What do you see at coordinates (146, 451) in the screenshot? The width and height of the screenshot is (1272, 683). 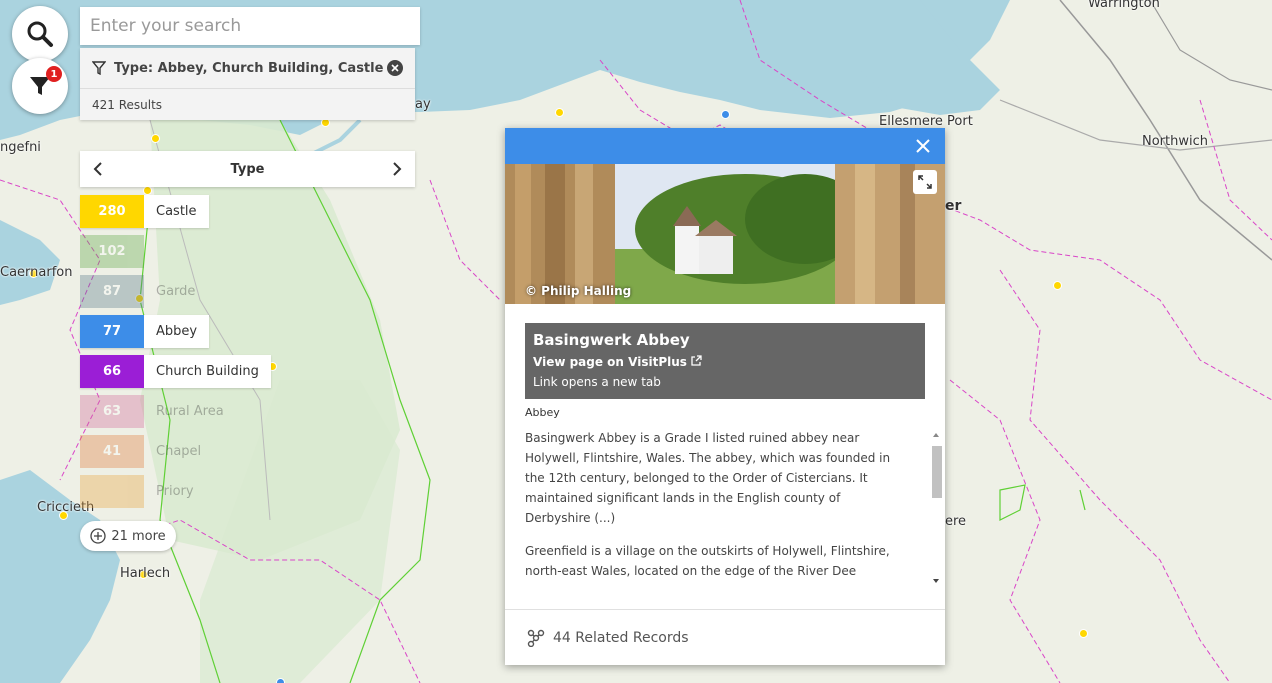 I see `type-item-chapel: 41 Chapel` at bounding box center [146, 451].